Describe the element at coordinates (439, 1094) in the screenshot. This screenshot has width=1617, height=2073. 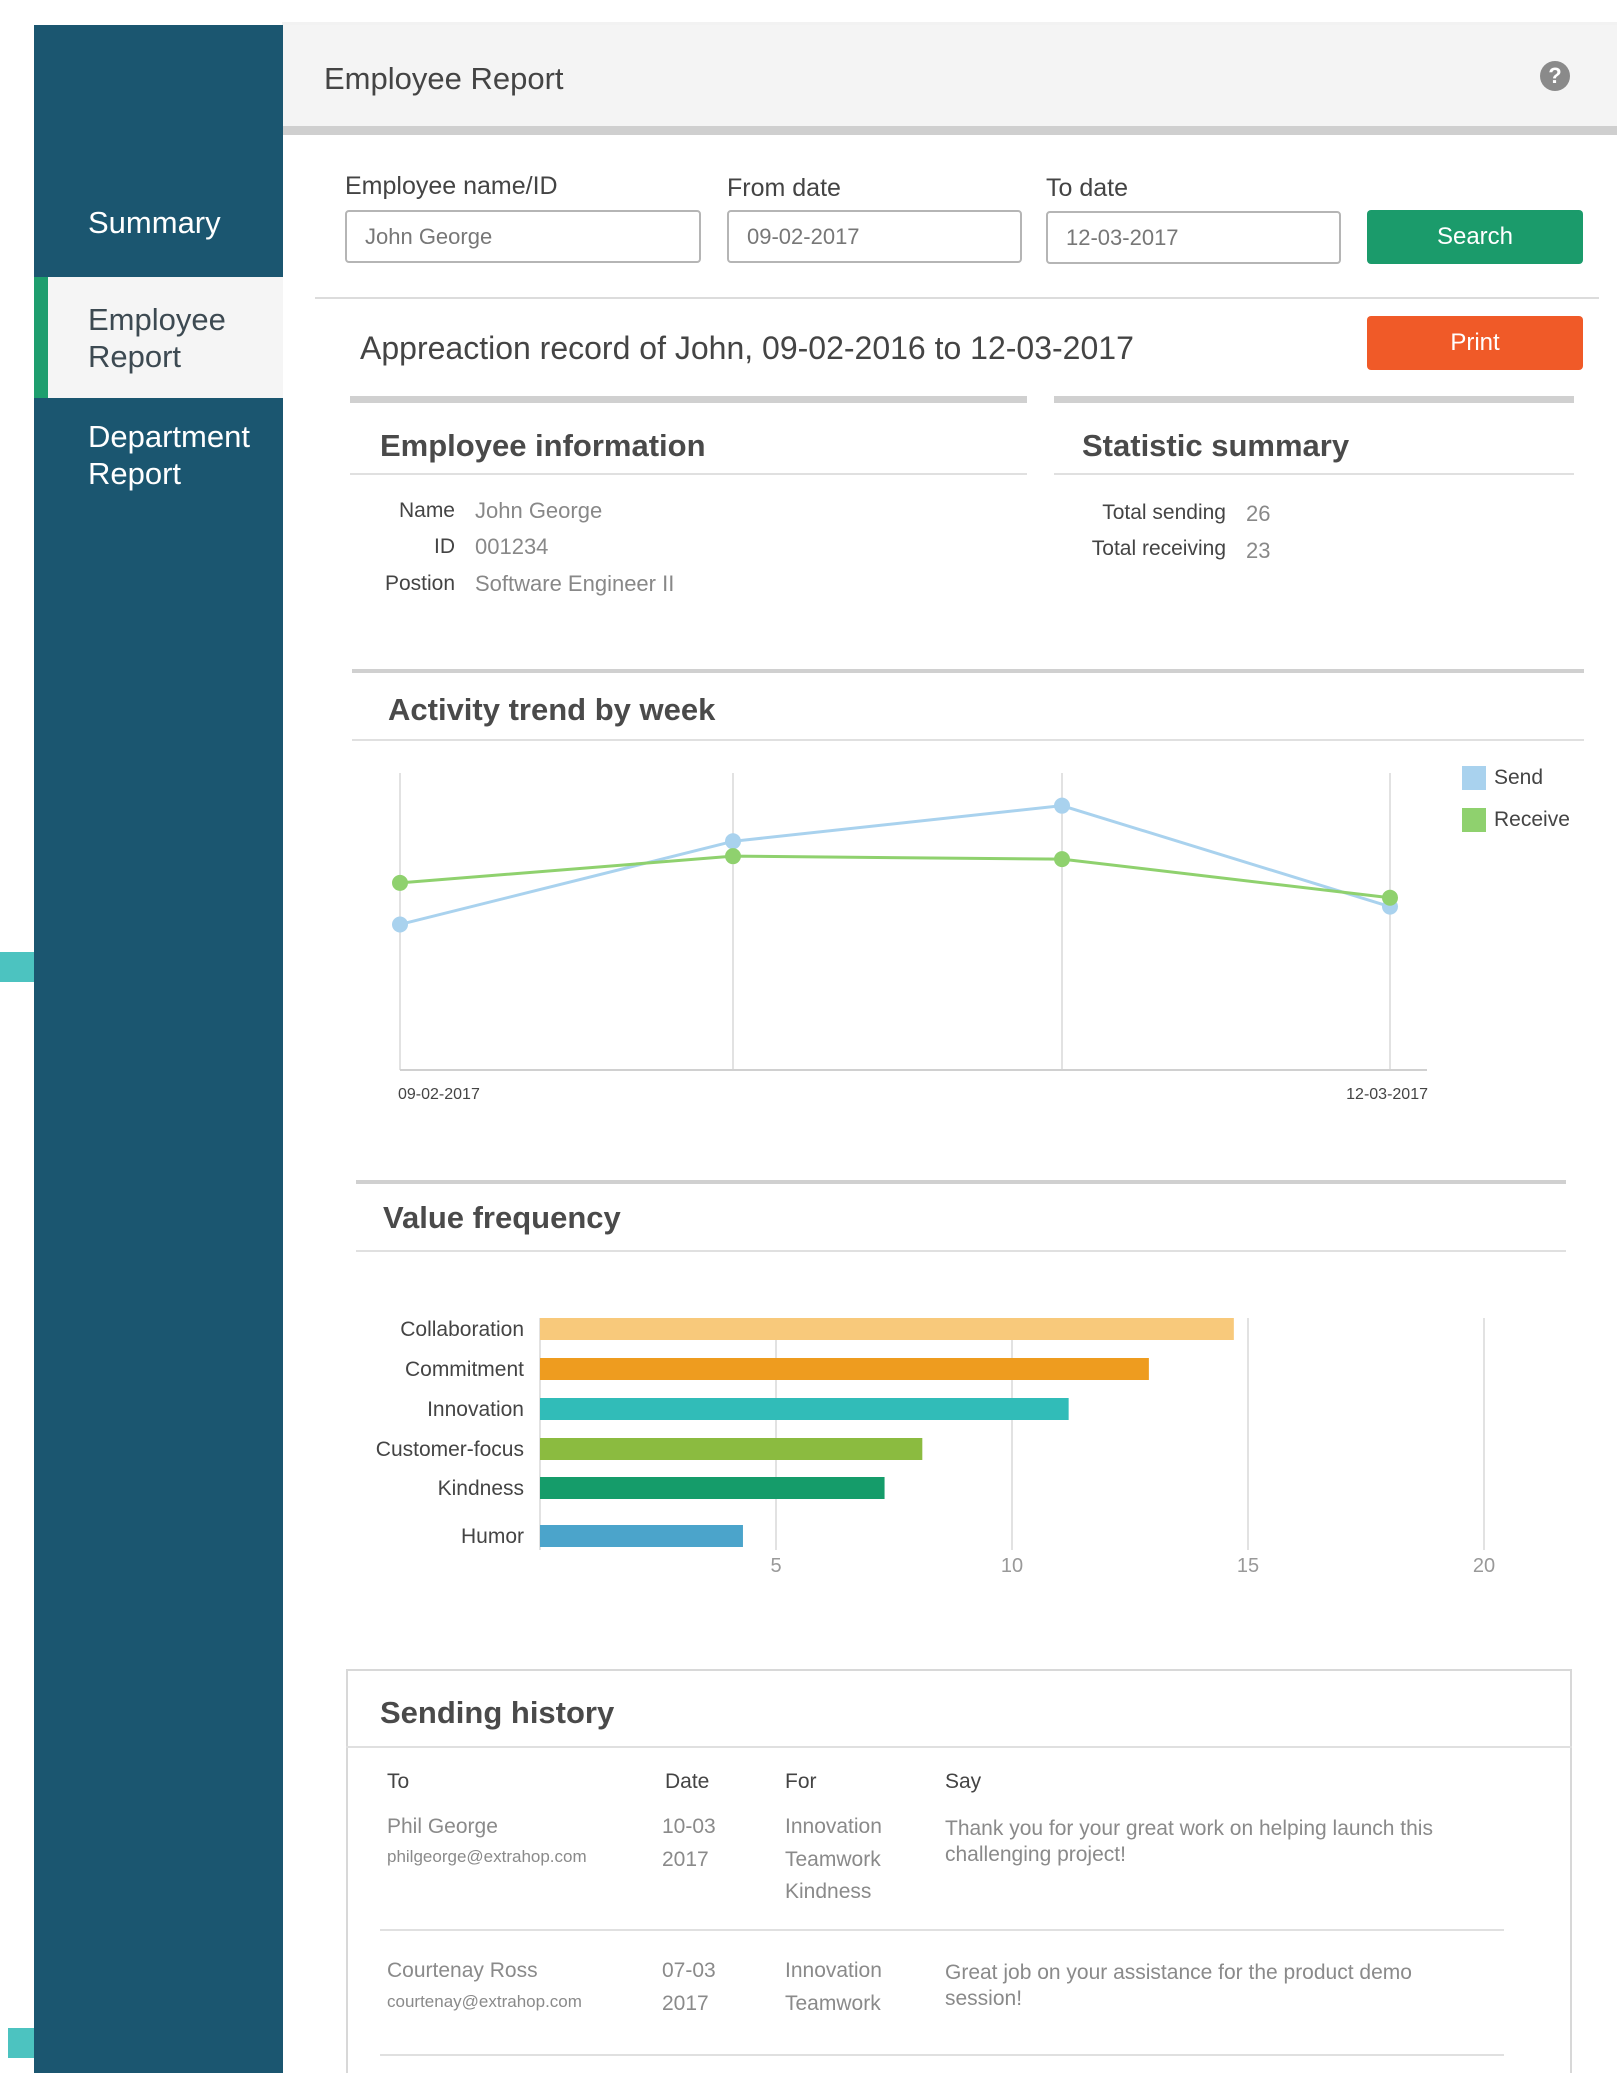
I see `x-tick-label: 09-02-2017` at that location.